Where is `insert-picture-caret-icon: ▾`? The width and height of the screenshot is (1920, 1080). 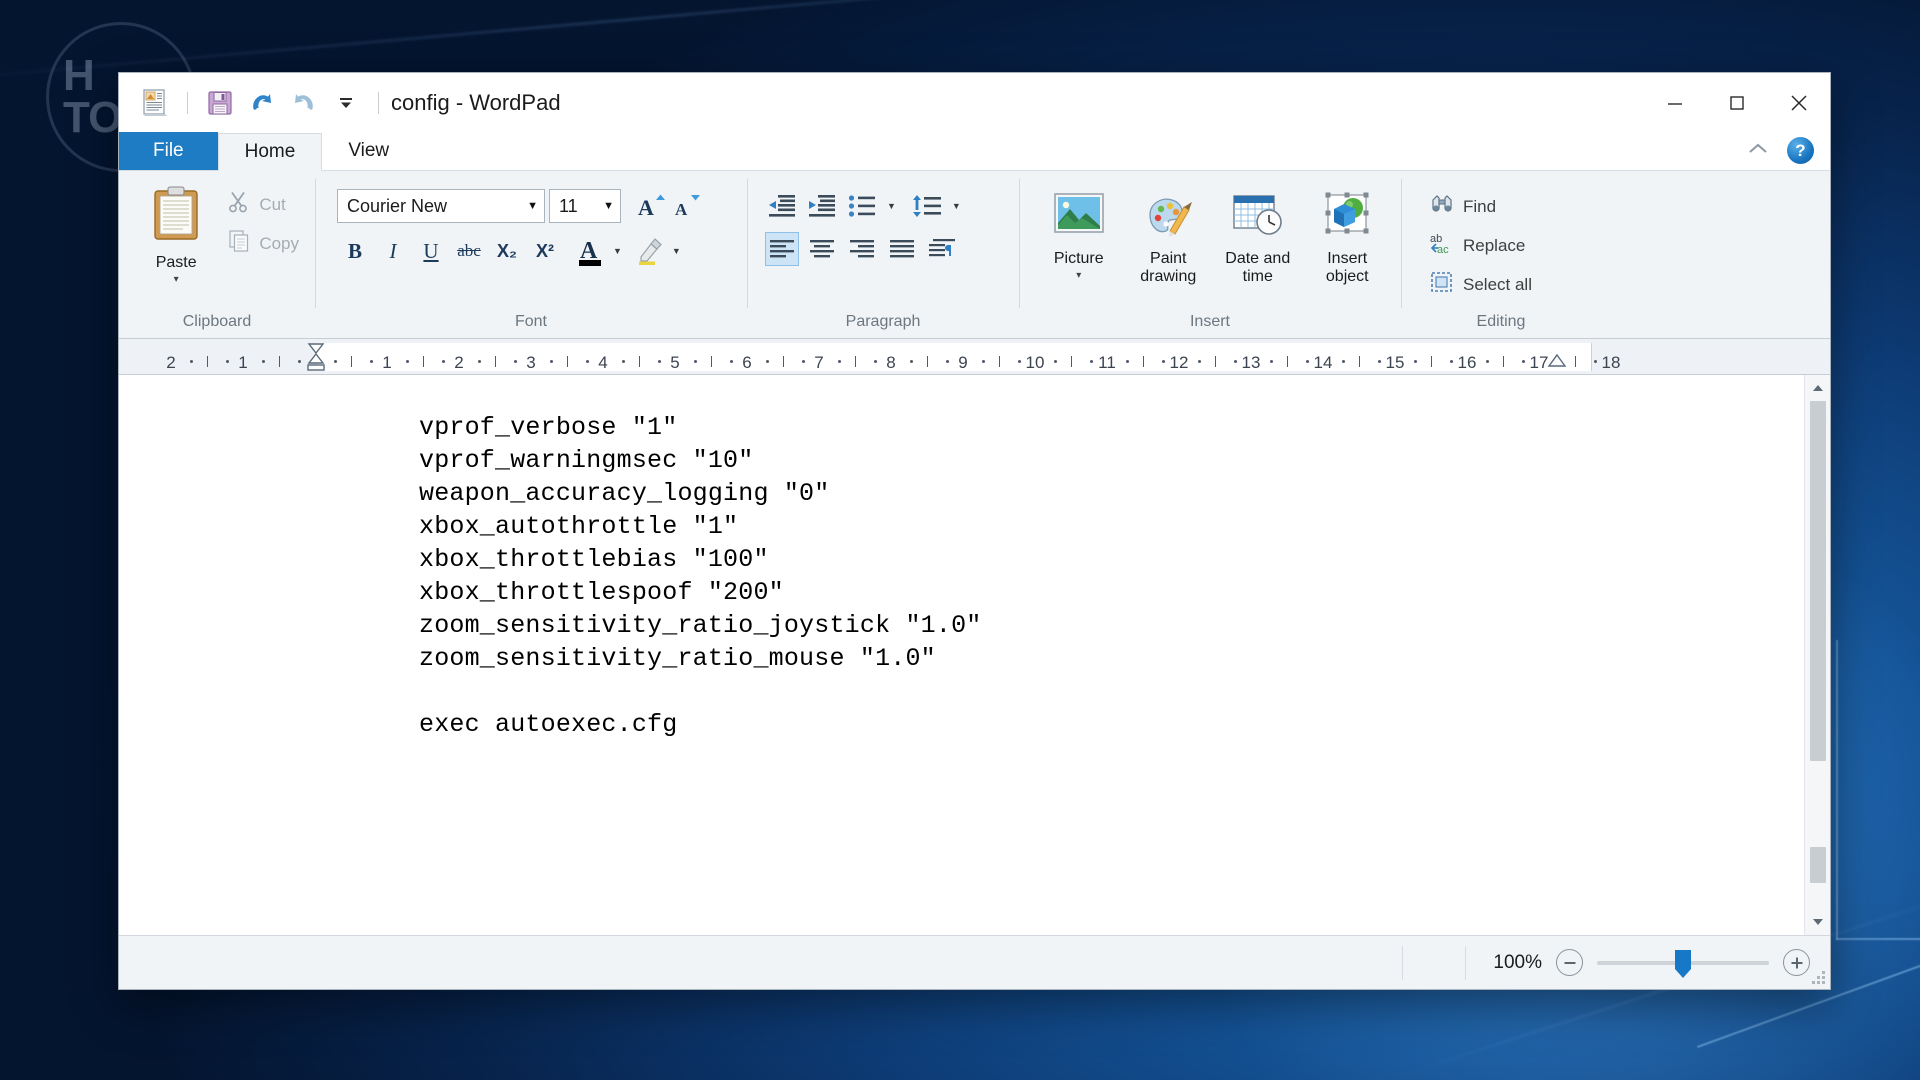
insert-picture-caret-icon: ▾ is located at coordinates (1078, 275).